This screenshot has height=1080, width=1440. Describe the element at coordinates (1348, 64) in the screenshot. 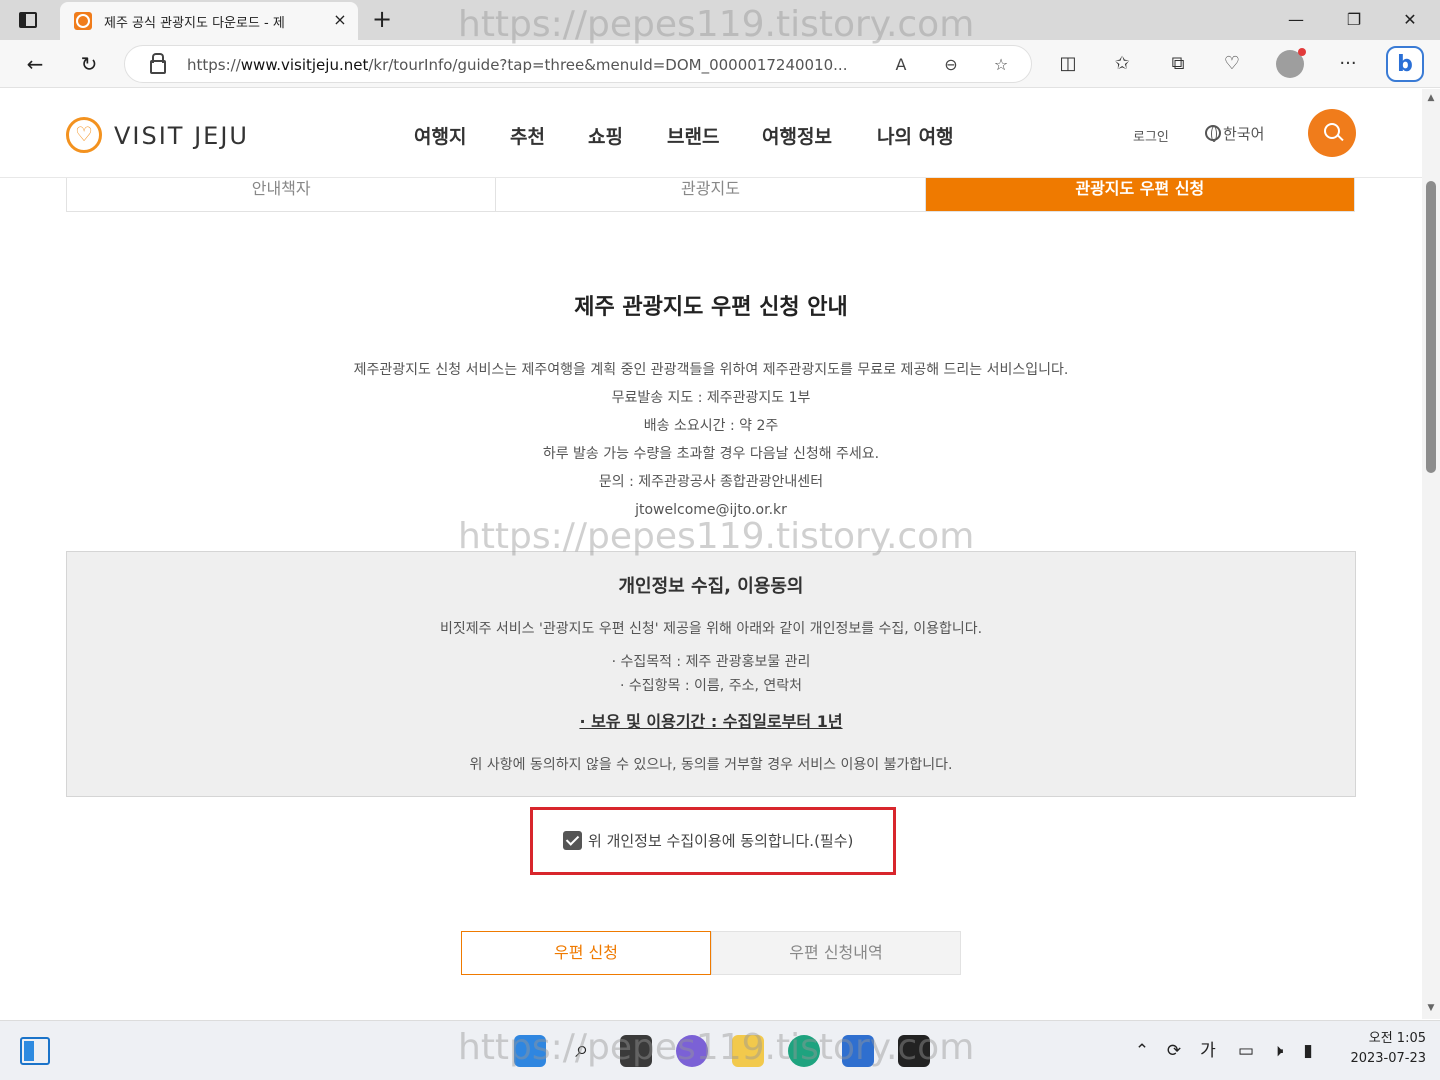

I see `more-options-icon: ···` at that location.